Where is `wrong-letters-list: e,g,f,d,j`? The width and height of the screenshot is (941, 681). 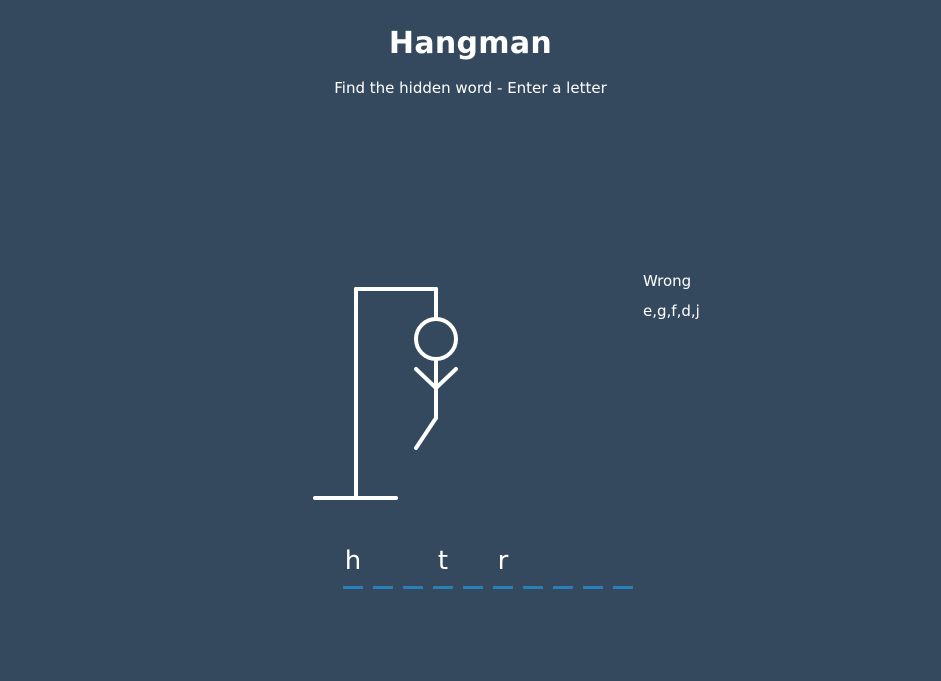 wrong-letters-list: e,g,f,d,j is located at coordinates (671, 311).